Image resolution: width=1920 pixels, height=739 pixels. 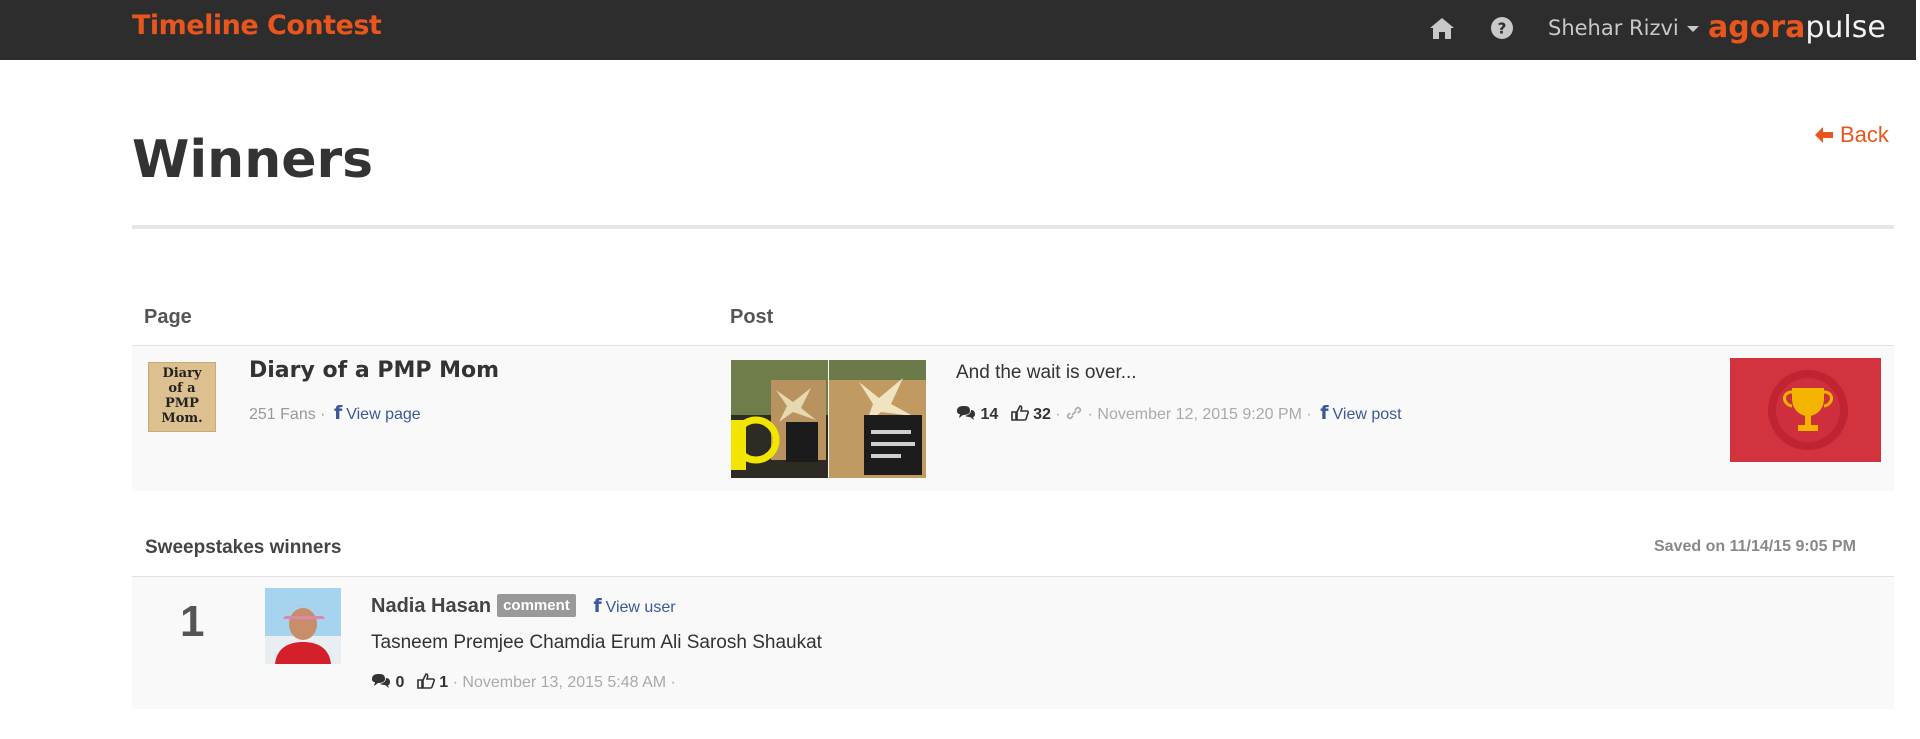 What do you see at coordinates (1442, 29) in the screenshot?
I see `home-icon` at bounding box center [1442, 29].